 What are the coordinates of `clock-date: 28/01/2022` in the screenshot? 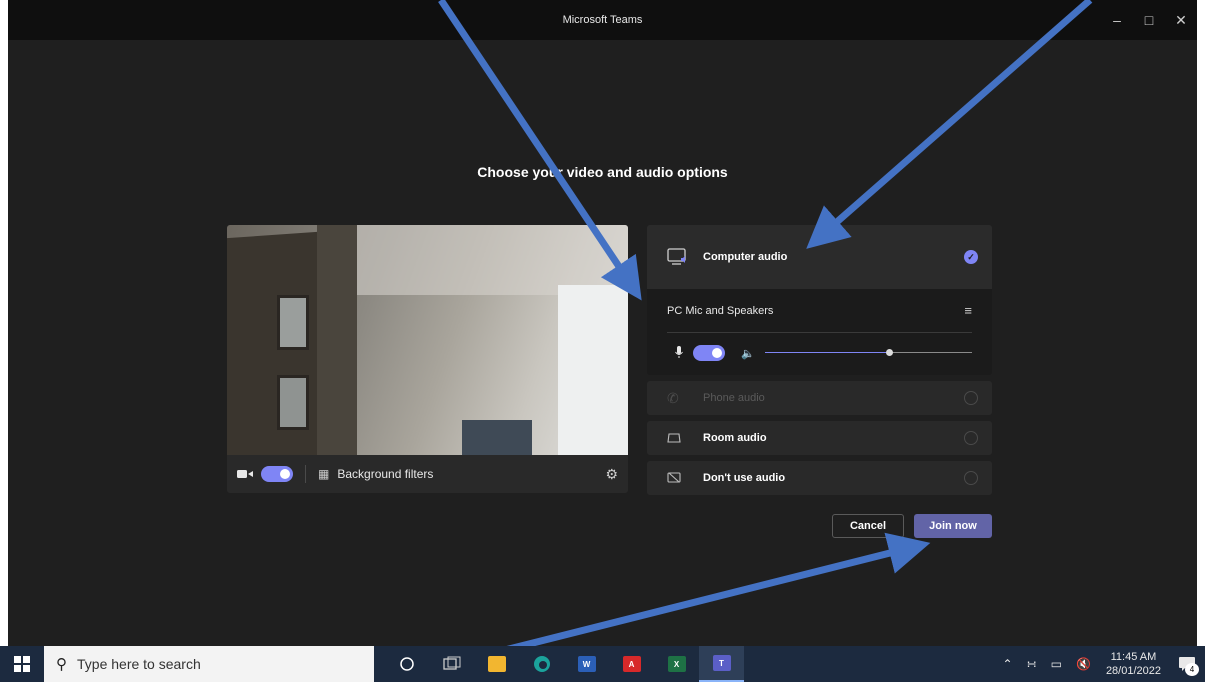 It's located at (1133, 671).